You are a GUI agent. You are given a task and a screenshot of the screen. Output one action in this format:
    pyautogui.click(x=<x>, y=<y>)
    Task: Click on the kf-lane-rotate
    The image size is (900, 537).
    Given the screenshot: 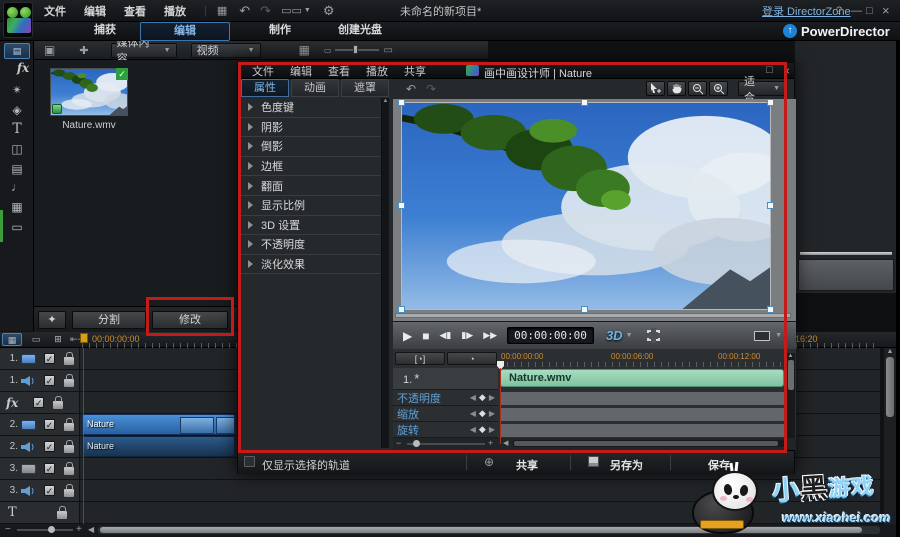 What is the action you would take?
    pyautogui.click(x=642, y=430)
    